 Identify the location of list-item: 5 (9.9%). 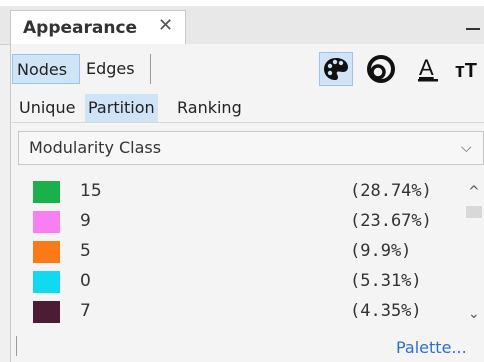
(240, 251).